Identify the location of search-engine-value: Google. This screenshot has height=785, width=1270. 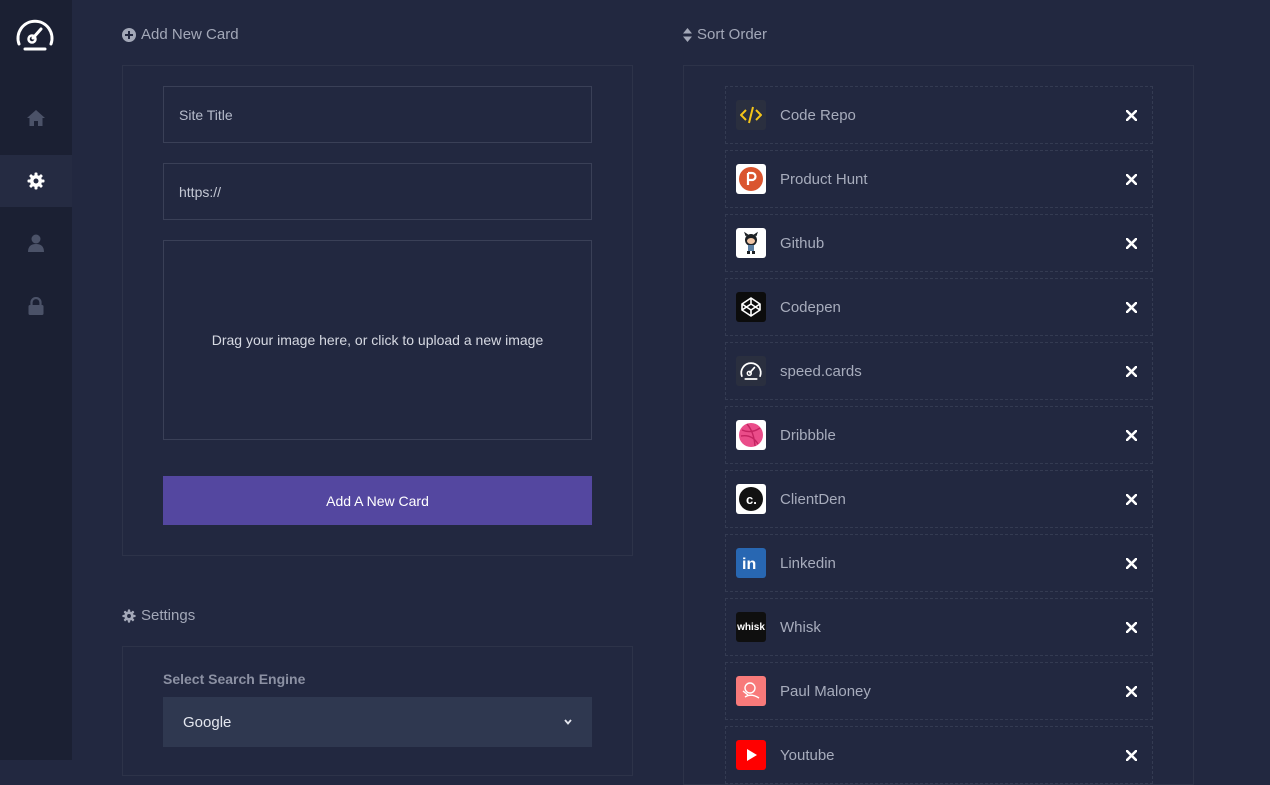
(207, 722).